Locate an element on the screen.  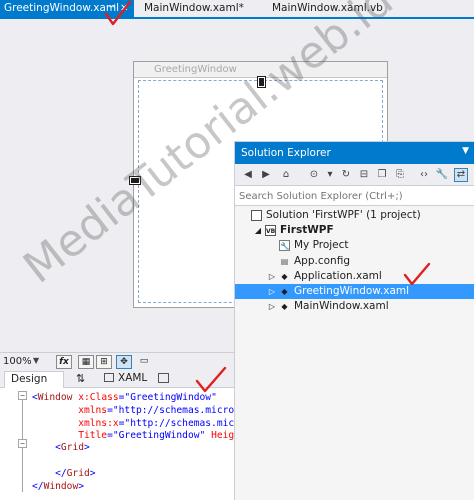
vb-project-icon: VB is located at coordinates (270, 231).